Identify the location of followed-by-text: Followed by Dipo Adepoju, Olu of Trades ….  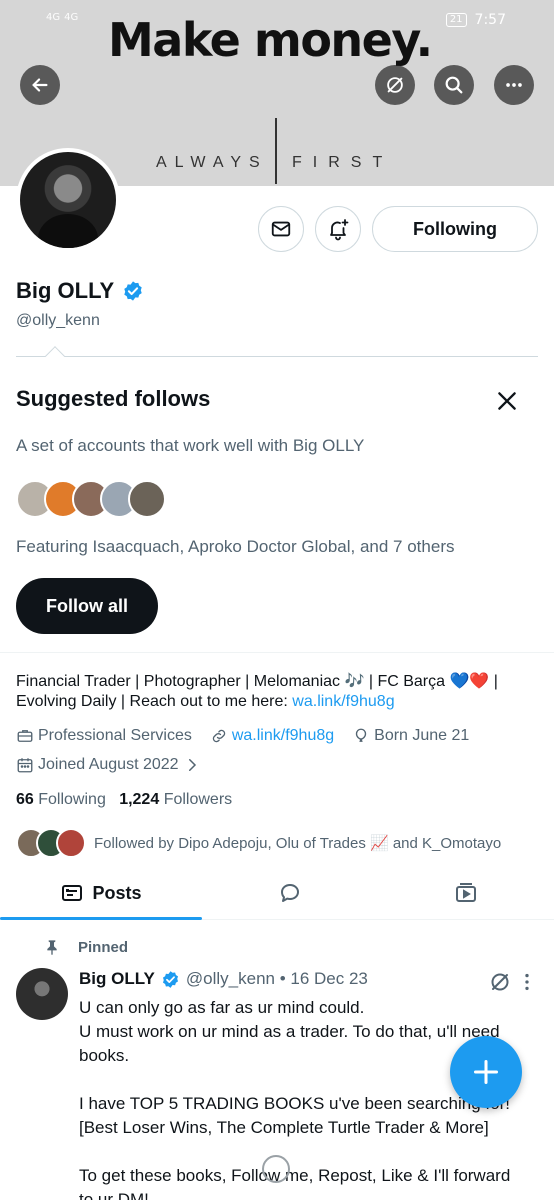
(298, 843).